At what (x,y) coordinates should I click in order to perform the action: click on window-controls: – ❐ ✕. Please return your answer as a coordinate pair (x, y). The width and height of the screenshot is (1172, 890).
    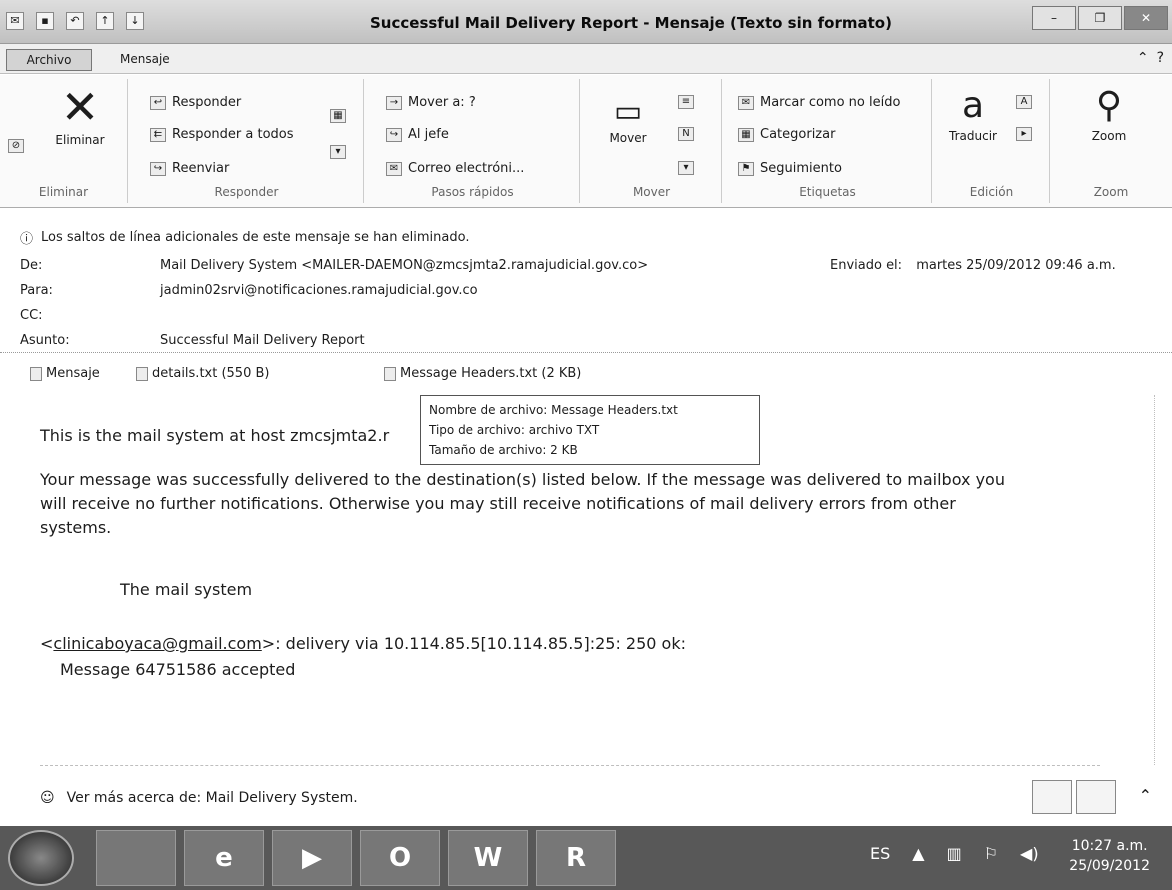
    Looking at the image, I should click on (1100, 18).